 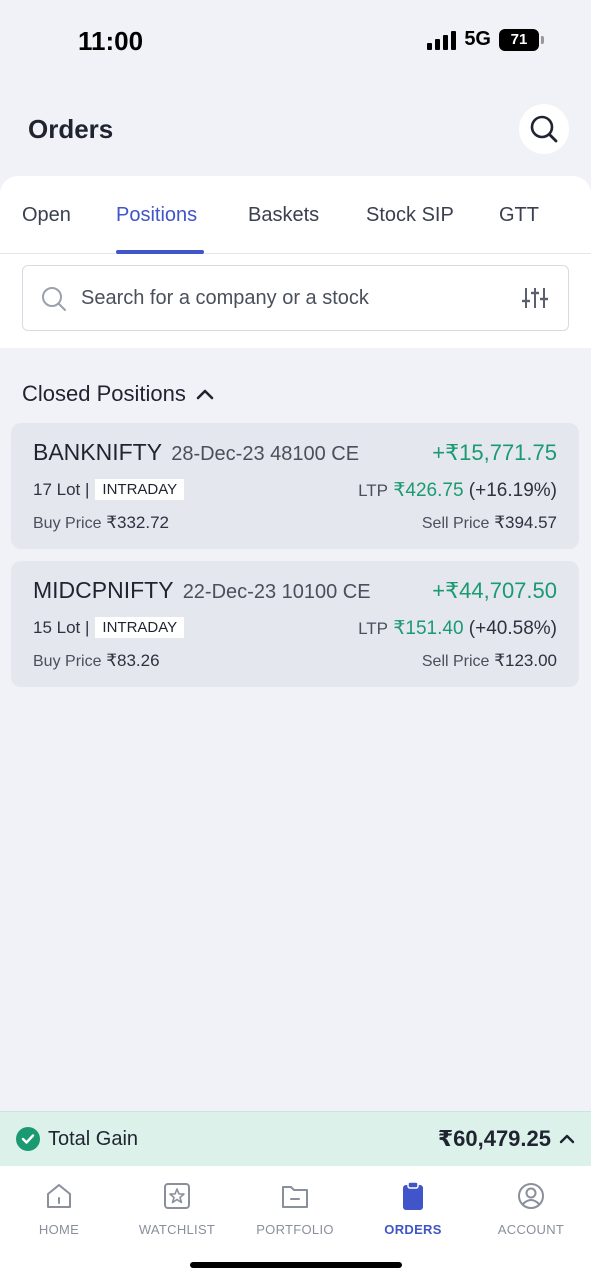 What do you see at coordinates (98, 452) in the screenshot?
I see `symbol-name: BANKNIFTY` at bounding box center [98, 452].